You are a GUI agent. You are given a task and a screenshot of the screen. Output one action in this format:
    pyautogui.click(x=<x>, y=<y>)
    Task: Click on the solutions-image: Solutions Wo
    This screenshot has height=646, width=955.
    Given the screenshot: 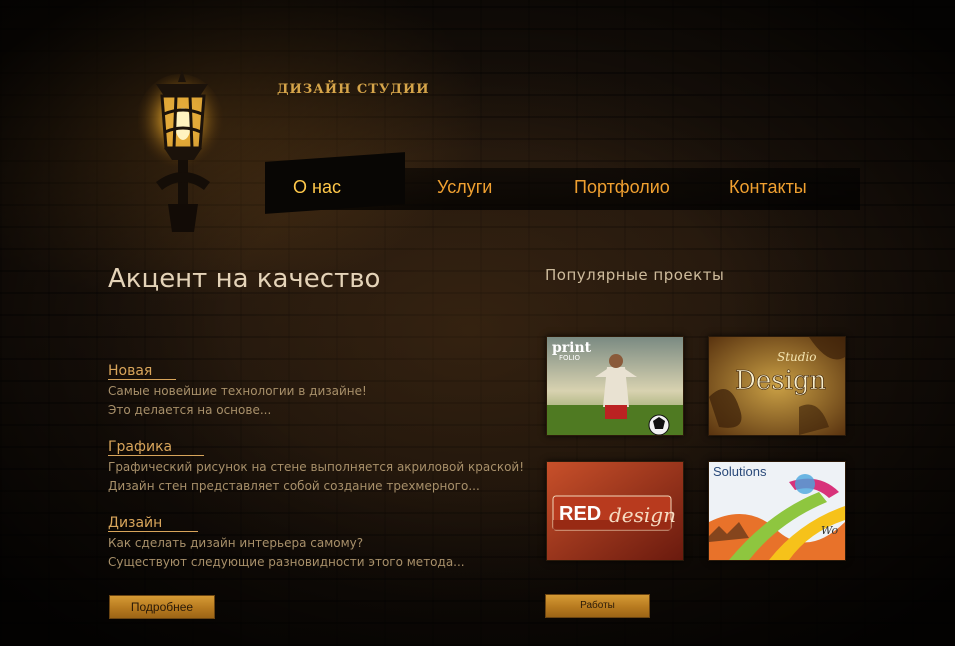 What is the action you would take?
    pyautogui.click(x=777, y=511)
    